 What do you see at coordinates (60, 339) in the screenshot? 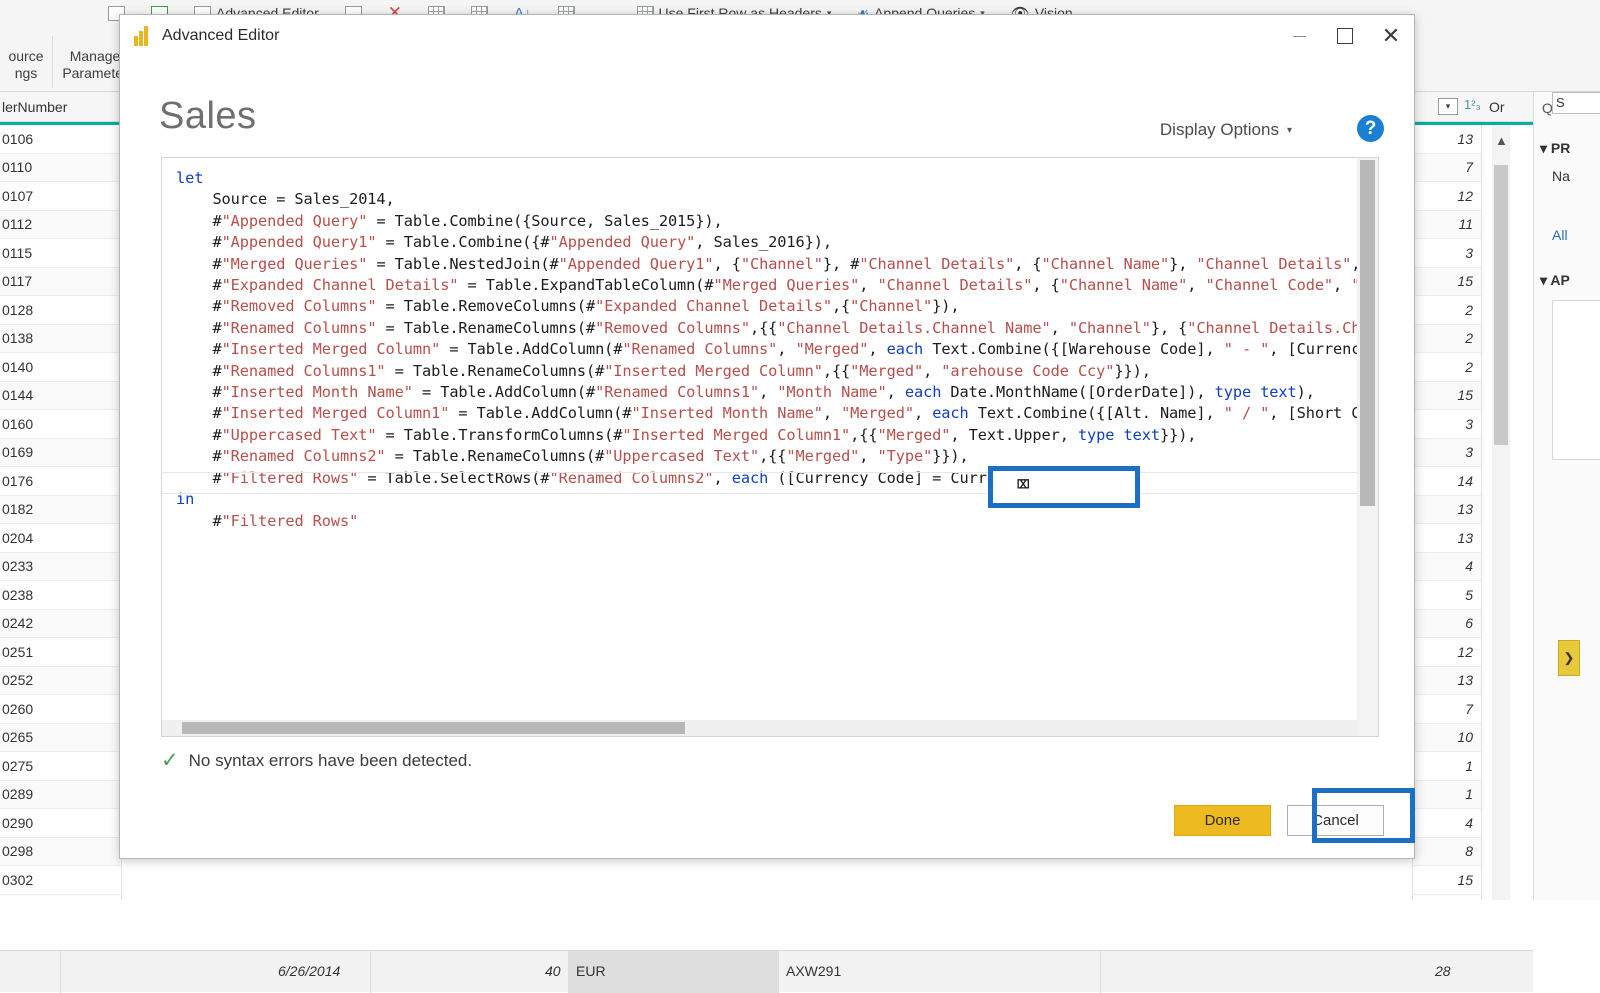
I see `table-row: 0138` at bounding box center [60, 339].